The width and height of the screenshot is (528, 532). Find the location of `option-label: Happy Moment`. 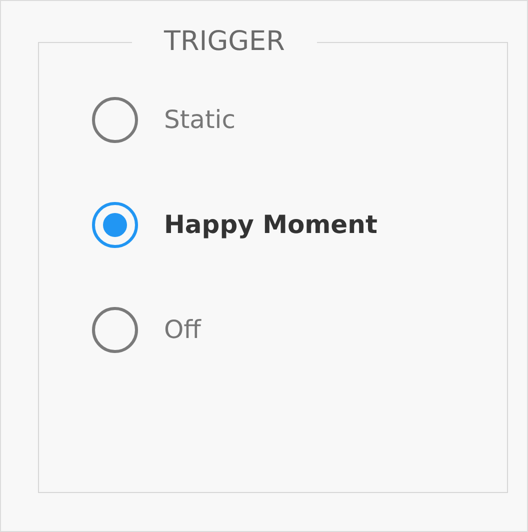

option-label: Happy Moment is located at coordinates (271, 225).